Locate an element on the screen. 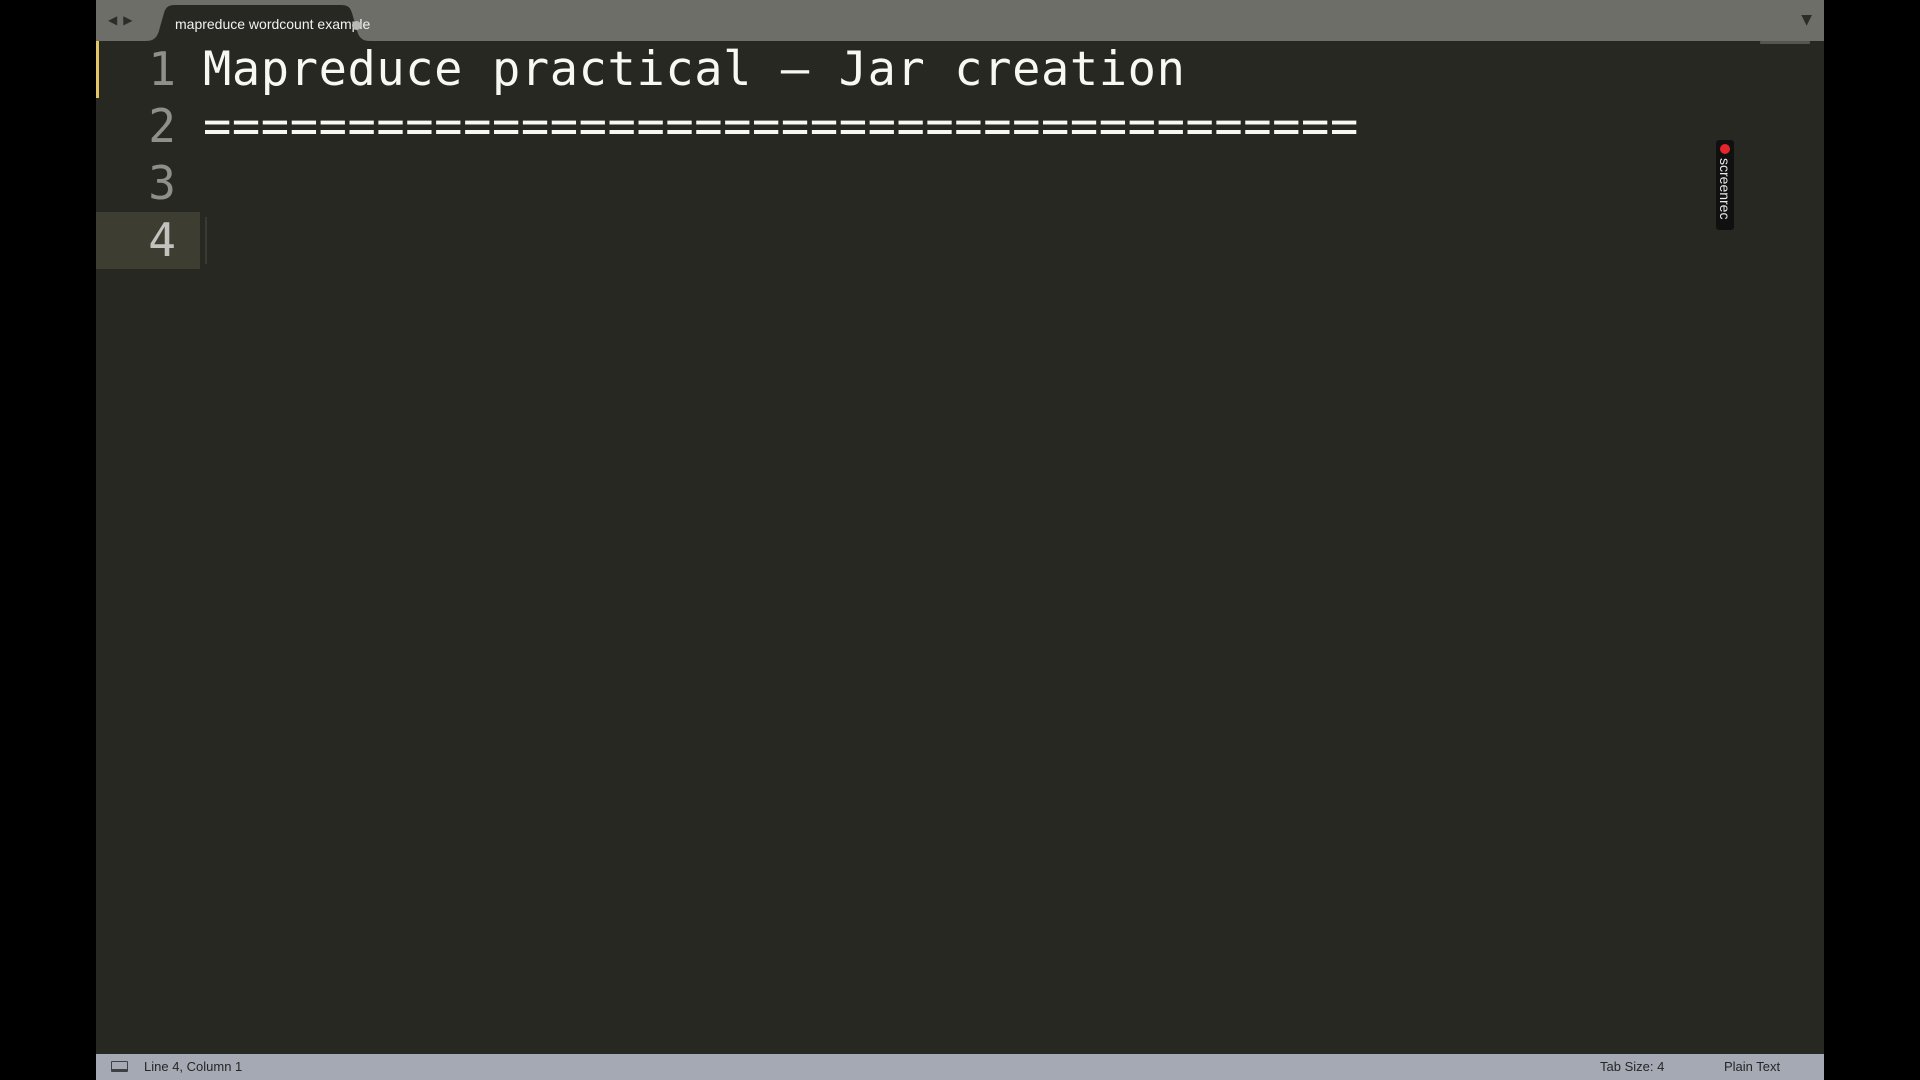 The image size is (1920, 1080). editor-line: 1 Mapreduce practical – Jar creation is located at coordinates (960, 69).